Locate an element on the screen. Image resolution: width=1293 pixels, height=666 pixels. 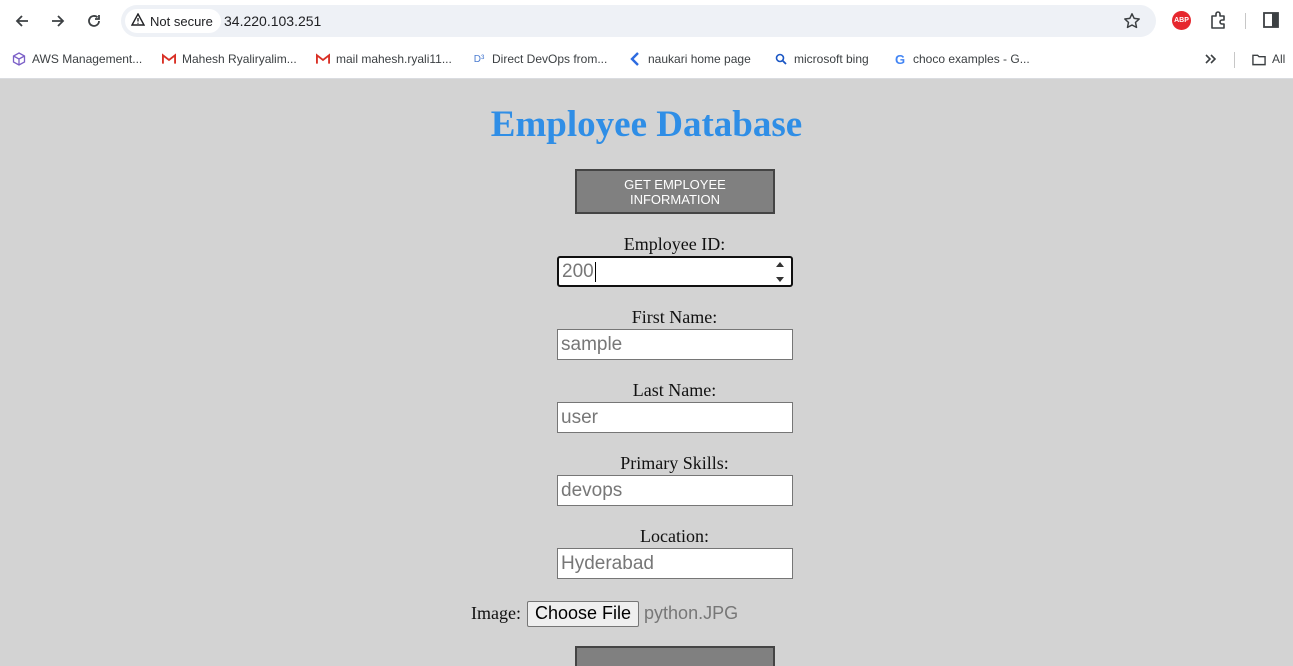
bookmark-label: microsoft bing is located at coordinates (831, 59).